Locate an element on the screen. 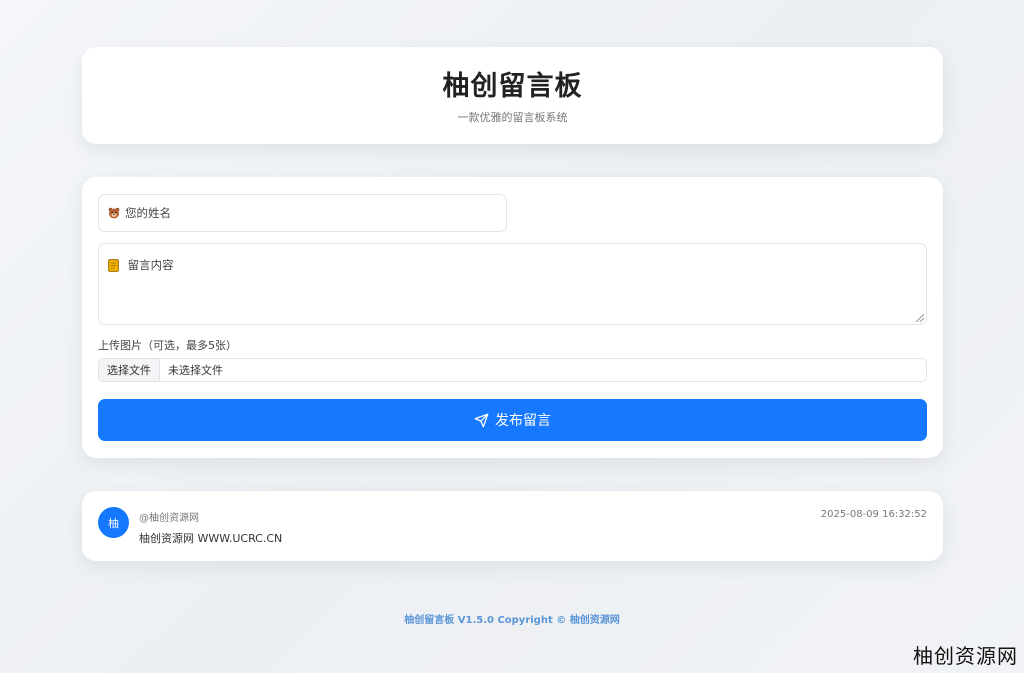  header-card: 柚创留言板 一款优雅的留言板系统 is located at coordinates (512, 95).